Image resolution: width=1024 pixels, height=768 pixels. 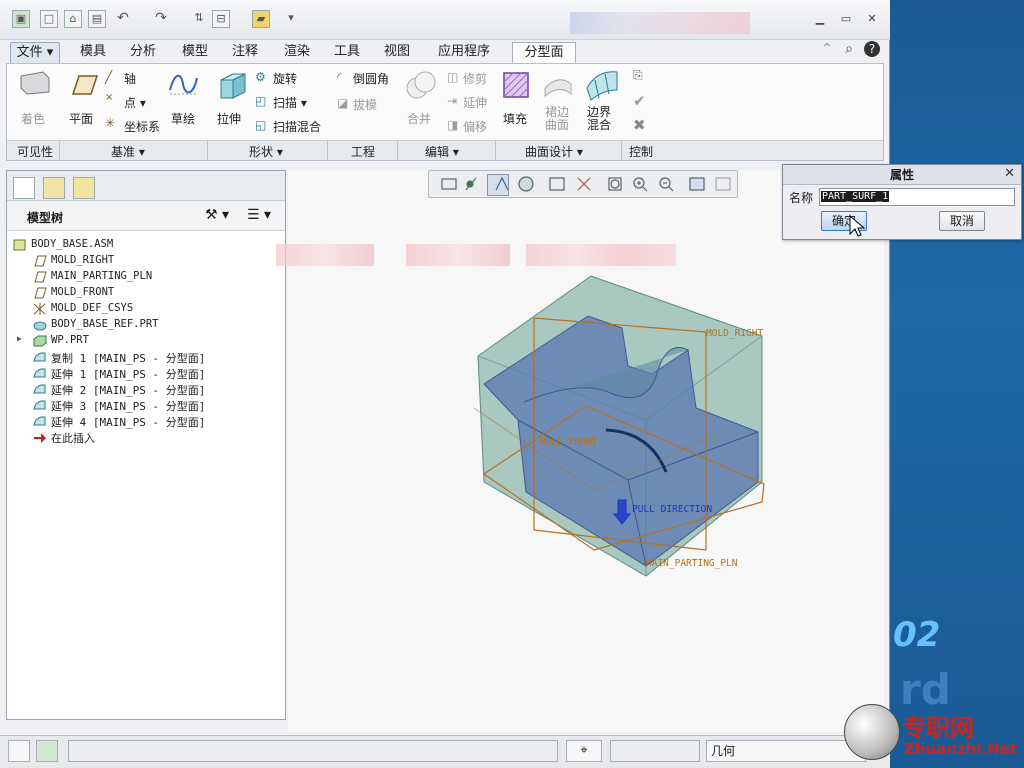 What do you see at coordinates (290, 102) in the screenshot?
I see `sweep-button: 扫描 ▾` at bounding box center [290, 102].